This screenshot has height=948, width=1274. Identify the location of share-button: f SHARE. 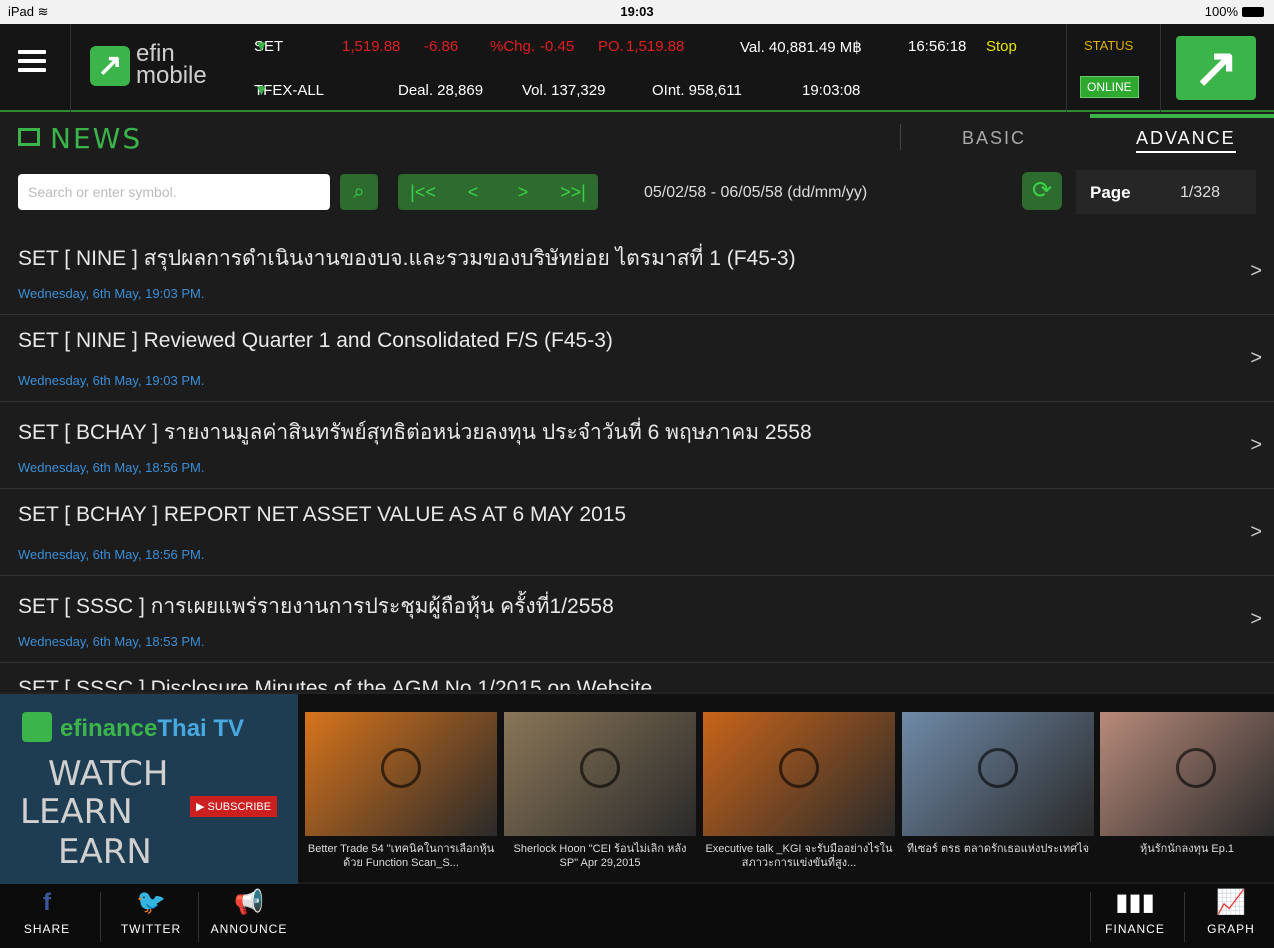
(47, 912).